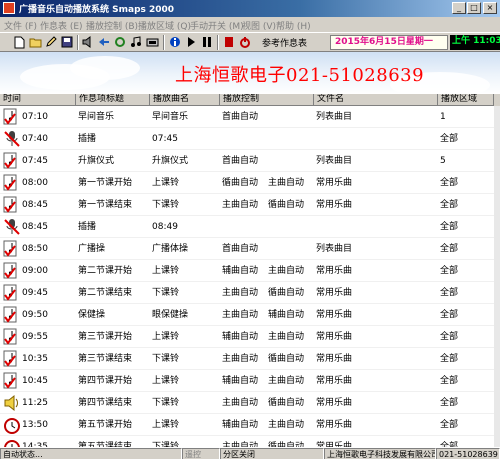 This screenshot has width=500, height=459. I want to click on menu-manual-switch: 手动开关 (M), so click(217, 25).